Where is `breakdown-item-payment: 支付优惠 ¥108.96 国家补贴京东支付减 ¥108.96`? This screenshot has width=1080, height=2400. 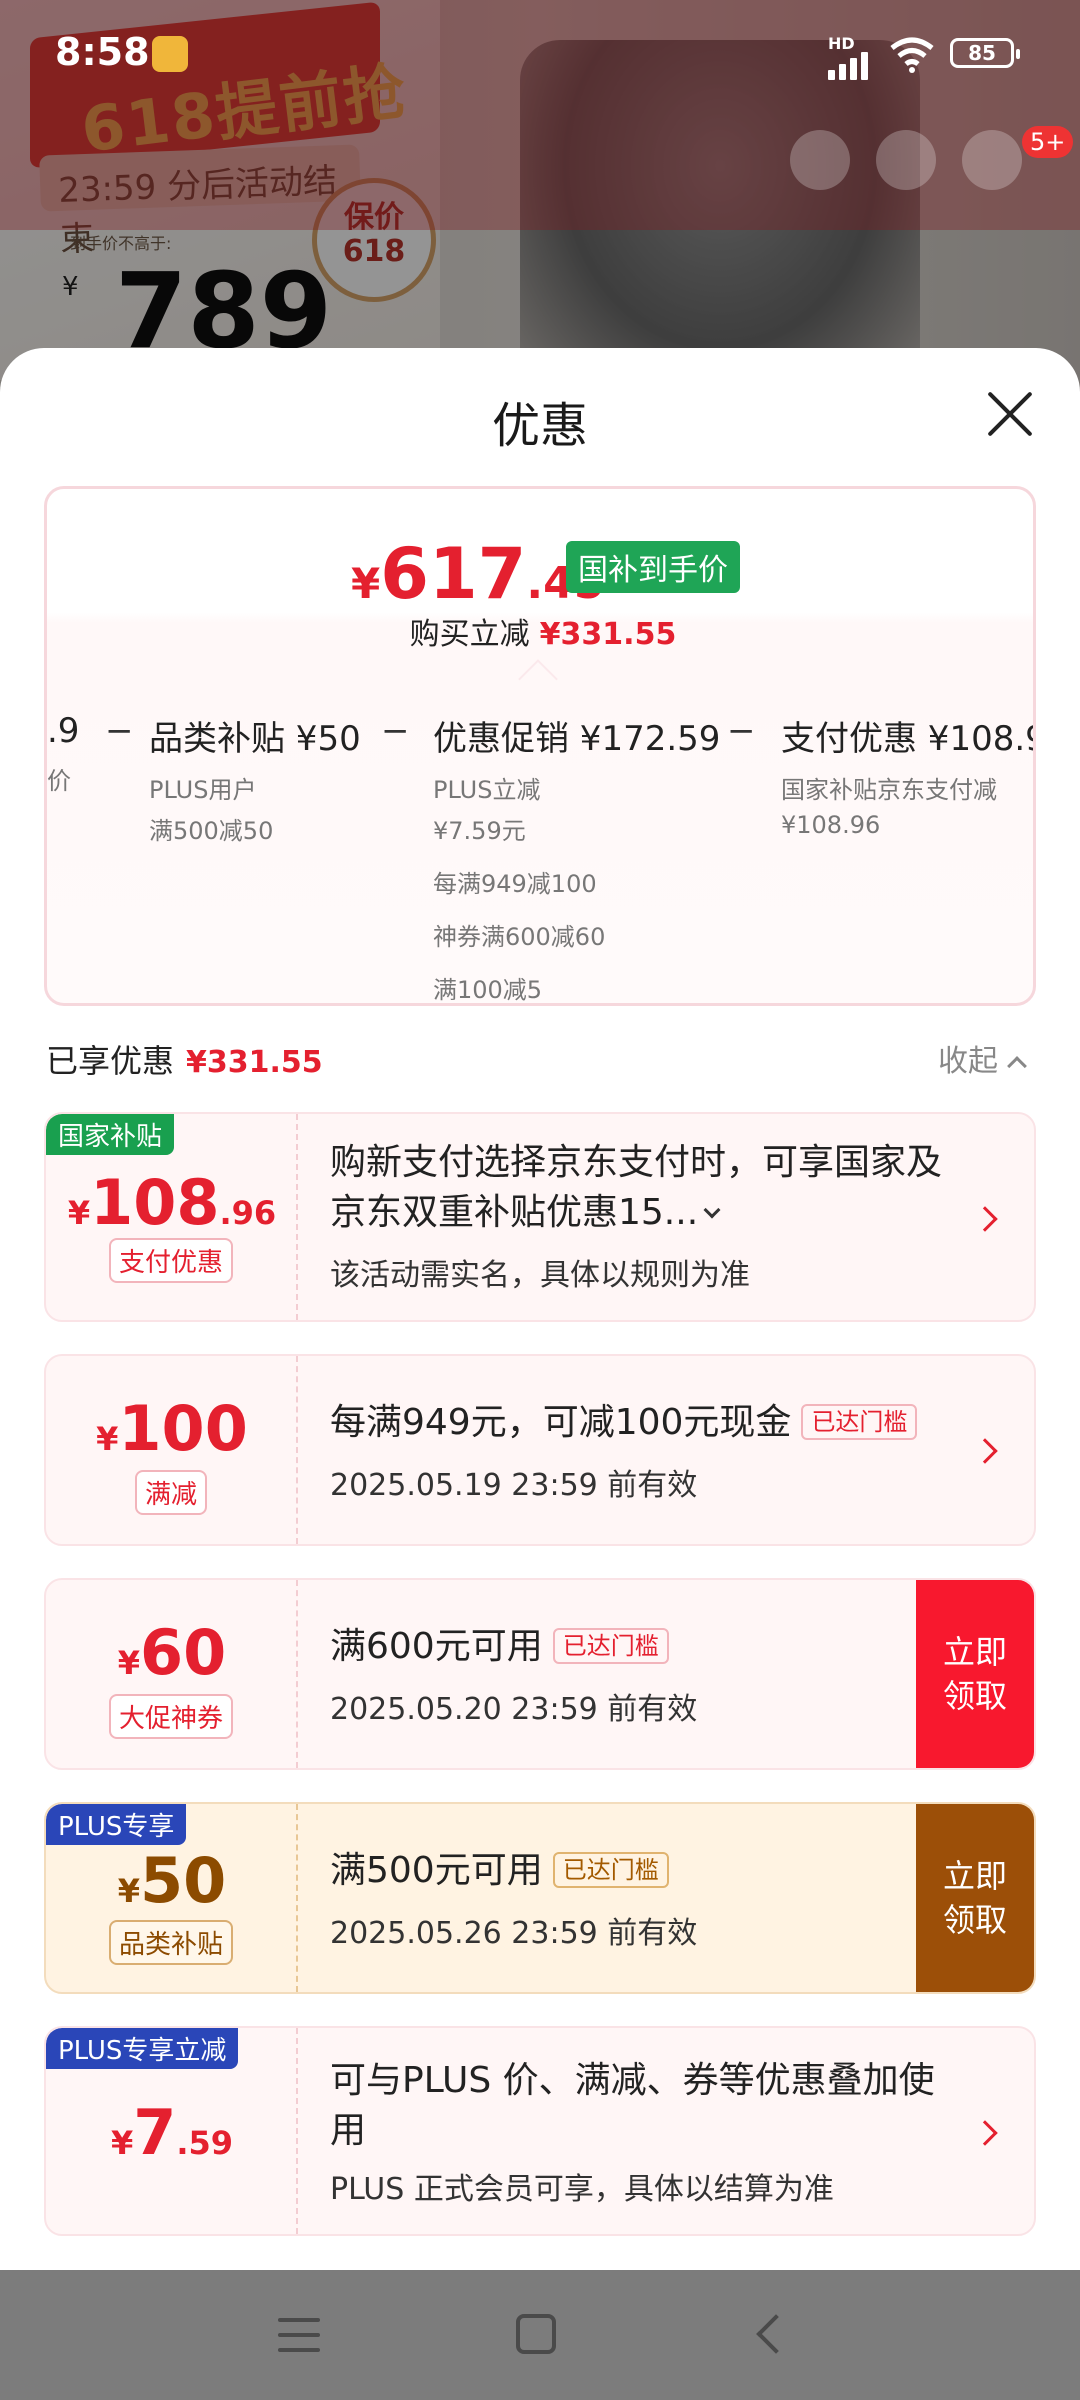 breakdown-item-payment: 支付优惠 ¥108.96 国家补贴京东支付减 ¥108.96 is located at coordinates (907, 775).